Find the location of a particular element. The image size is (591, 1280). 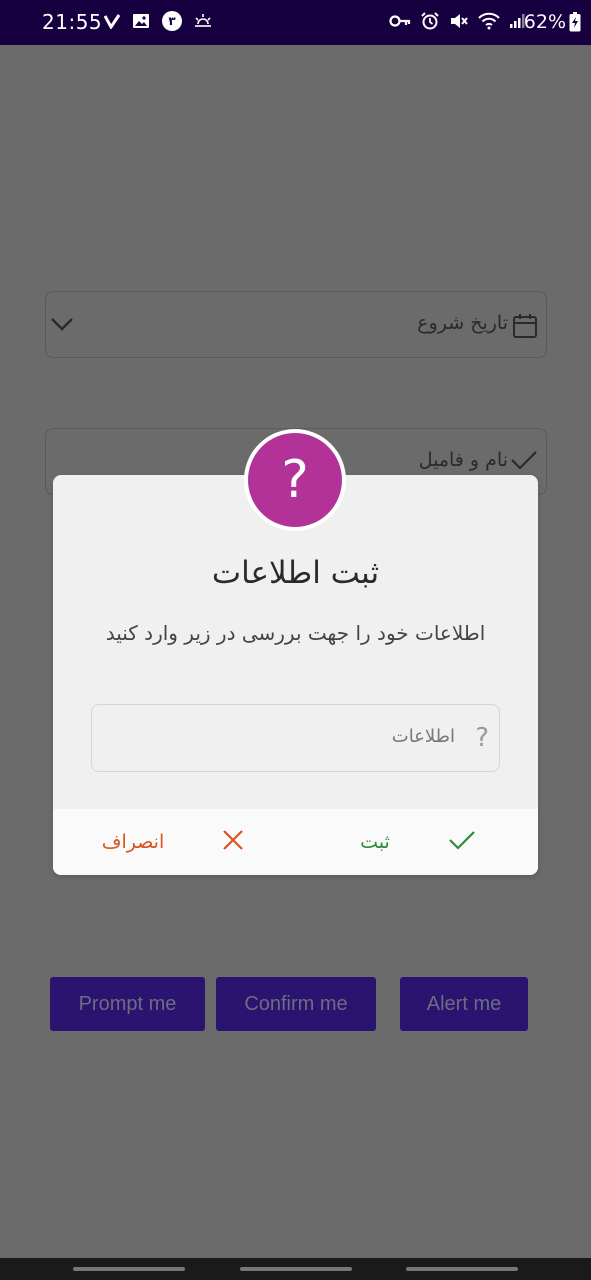

status-left-icons: ٣ is located at coordinates (158, 21).